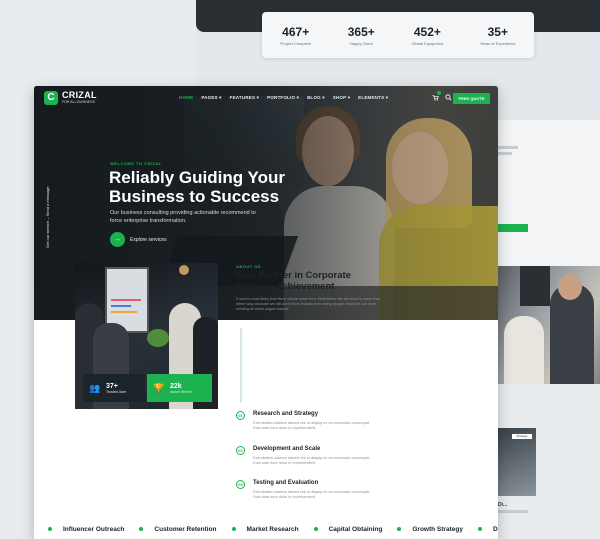  Describe the element at coordinates (427, 35) in the screenshot. I see `stat-item: 452+ Global Equipment` at that location.